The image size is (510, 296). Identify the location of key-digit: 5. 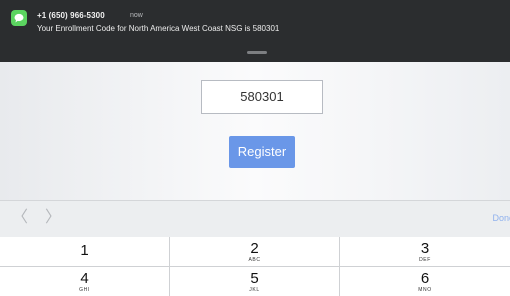
(254, 278).